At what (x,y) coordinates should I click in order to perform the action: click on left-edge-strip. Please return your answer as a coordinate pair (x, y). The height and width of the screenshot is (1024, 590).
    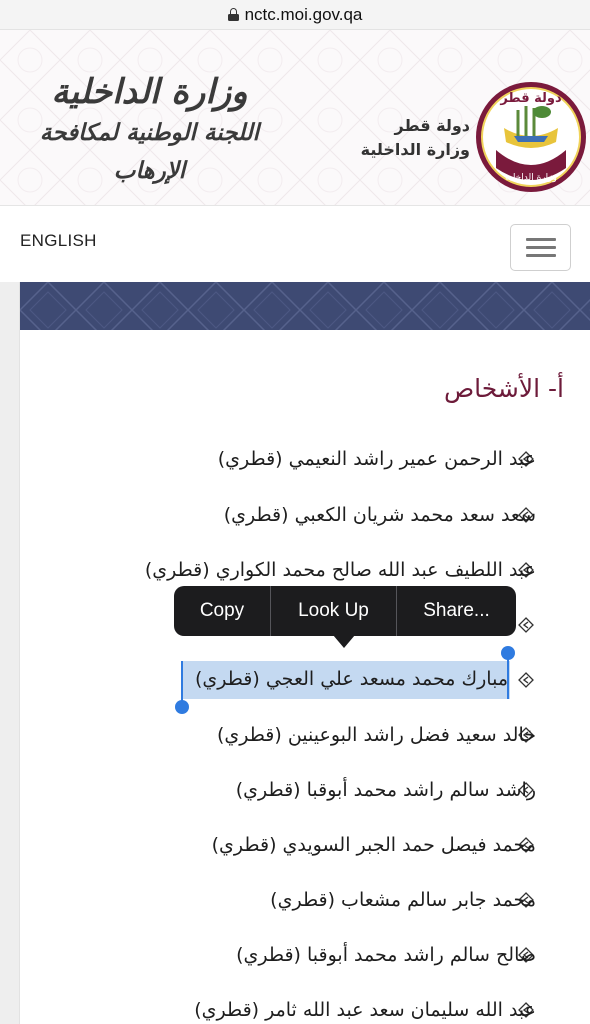
    Looking at the image, I should click on (10, 653).